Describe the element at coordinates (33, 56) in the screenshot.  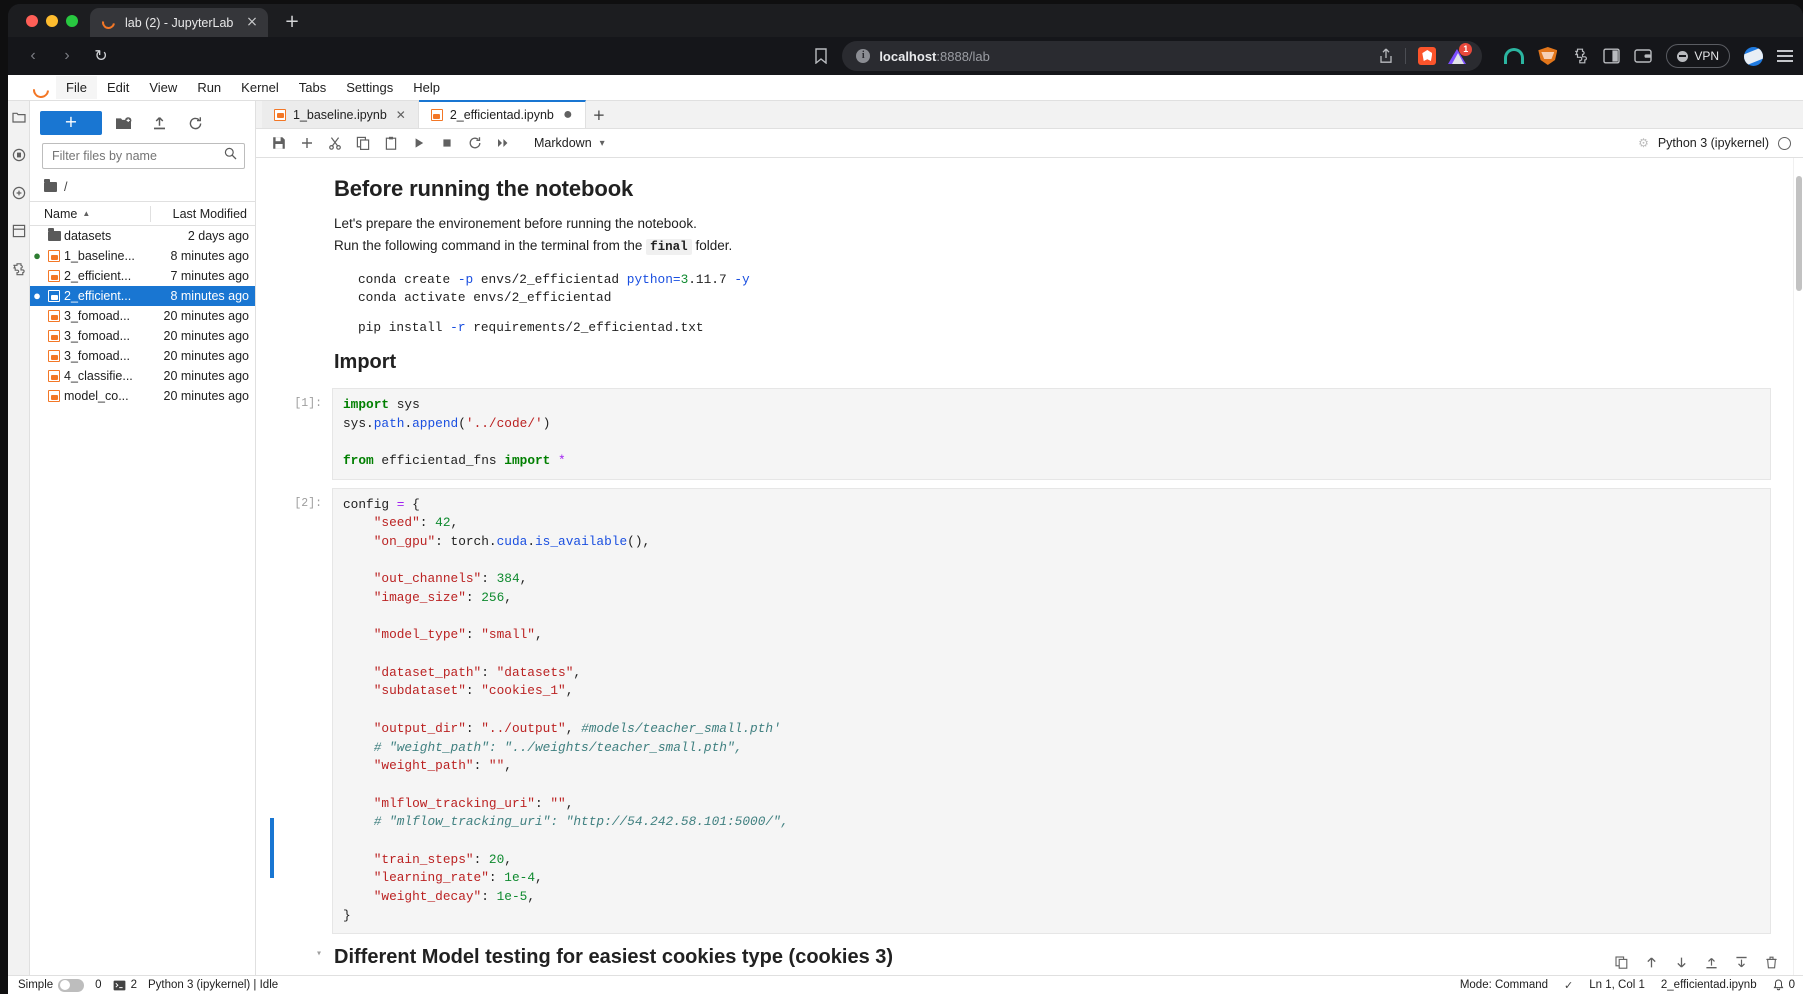
I see `back-icon: ‹` at that location.